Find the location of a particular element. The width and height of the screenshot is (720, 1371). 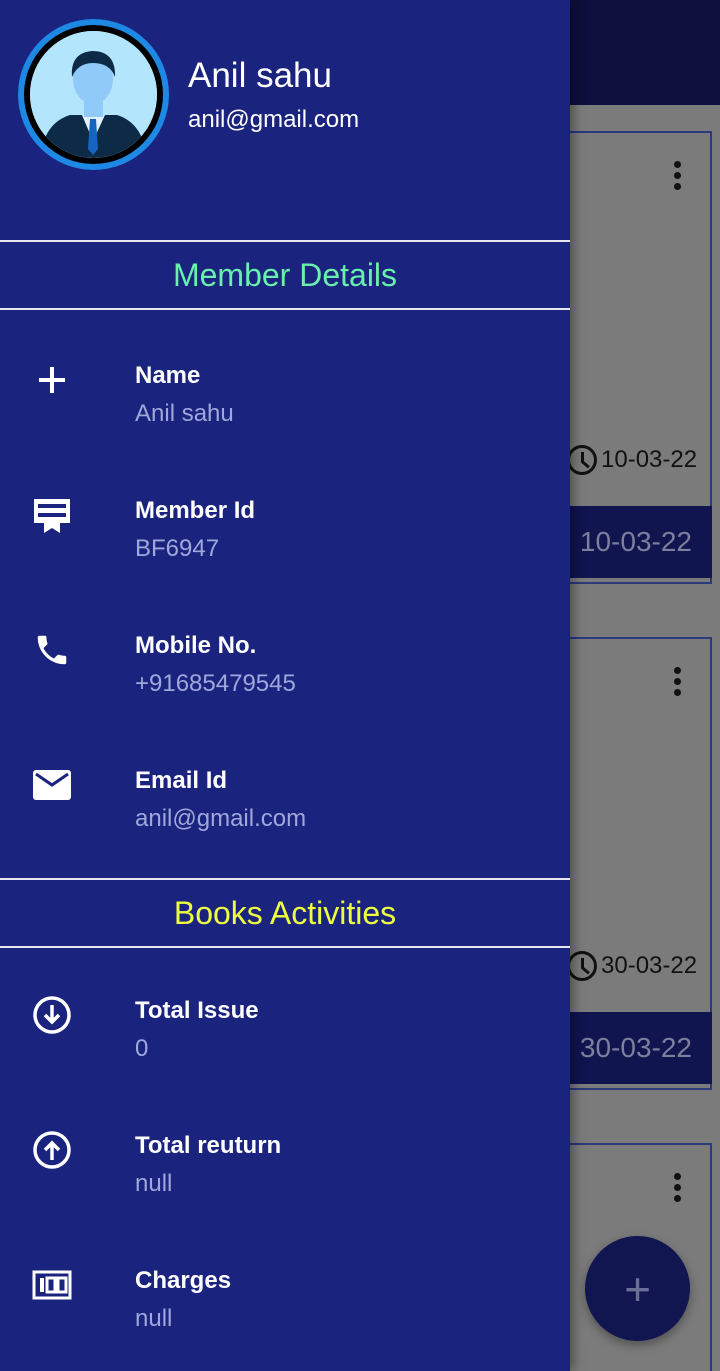

avatar is located at coordinates (93, 94).